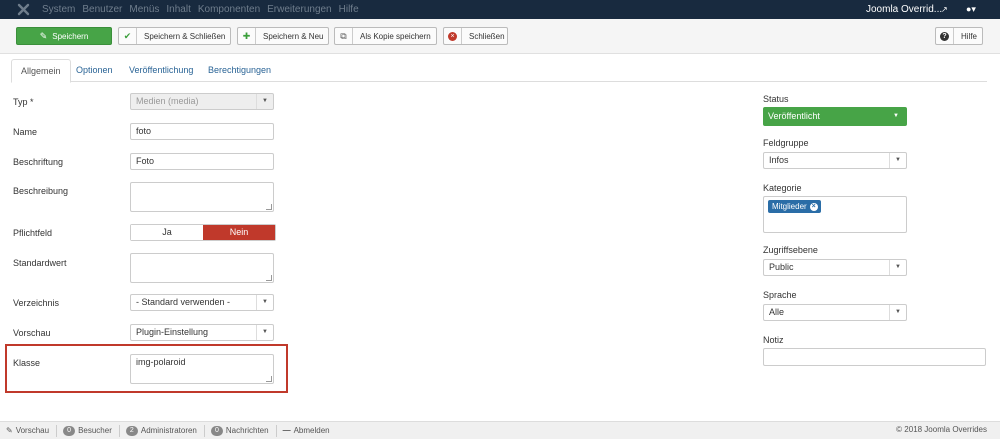 The width and height of the screenshot is (1000, 439). I want to click on preview-select: Plugin-Einstellung ▼, so click(202, 332).